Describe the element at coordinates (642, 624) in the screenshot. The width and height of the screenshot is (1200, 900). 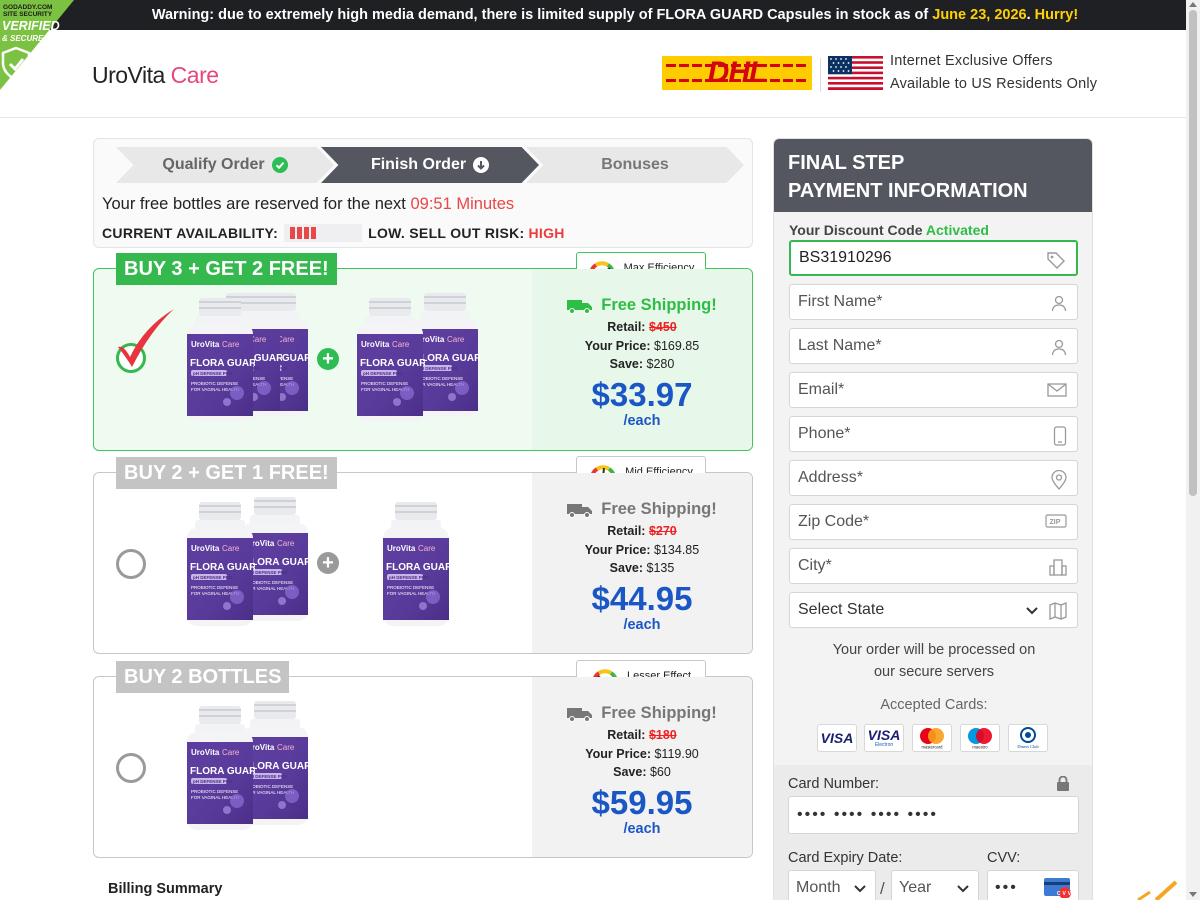
I see `each-label: /each` at that location.